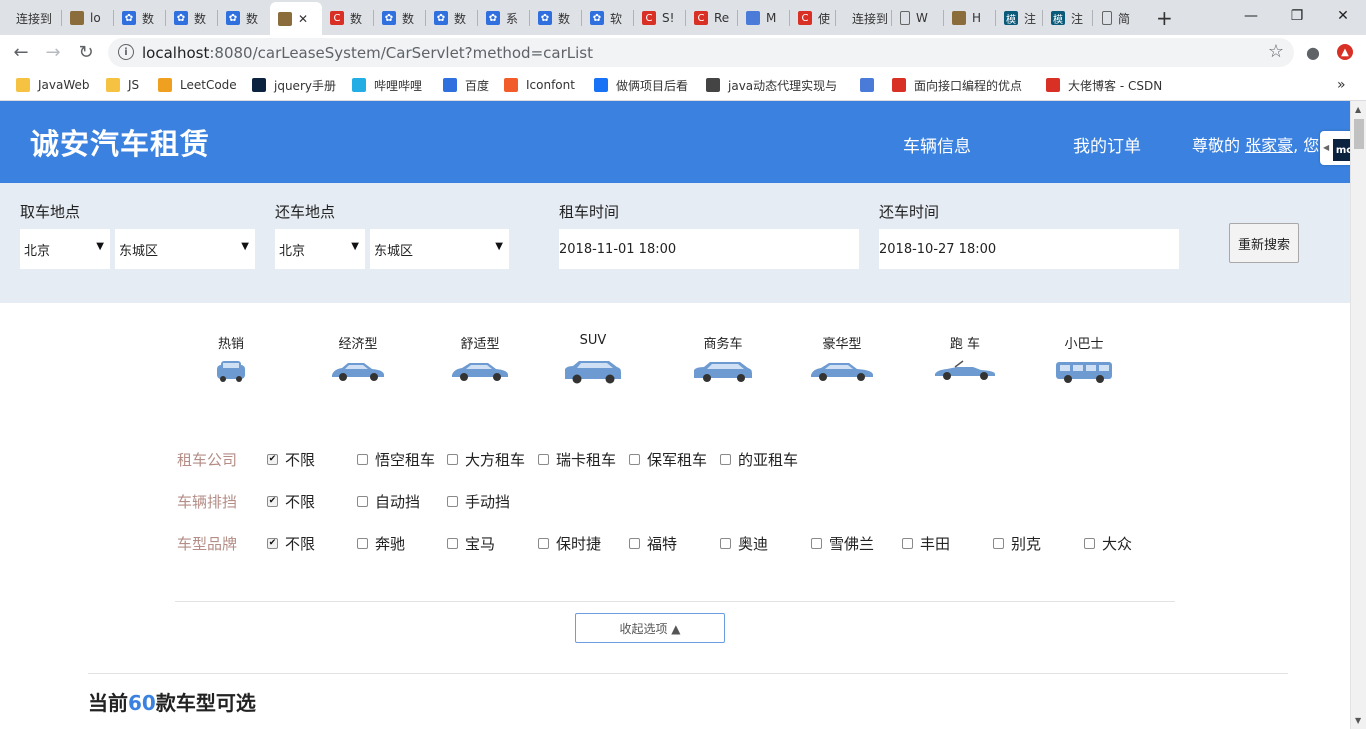  Describe the element at coordinates (291, 543) in the screenshot. I see `filter-option-brand: ✔ 不限` at that location.